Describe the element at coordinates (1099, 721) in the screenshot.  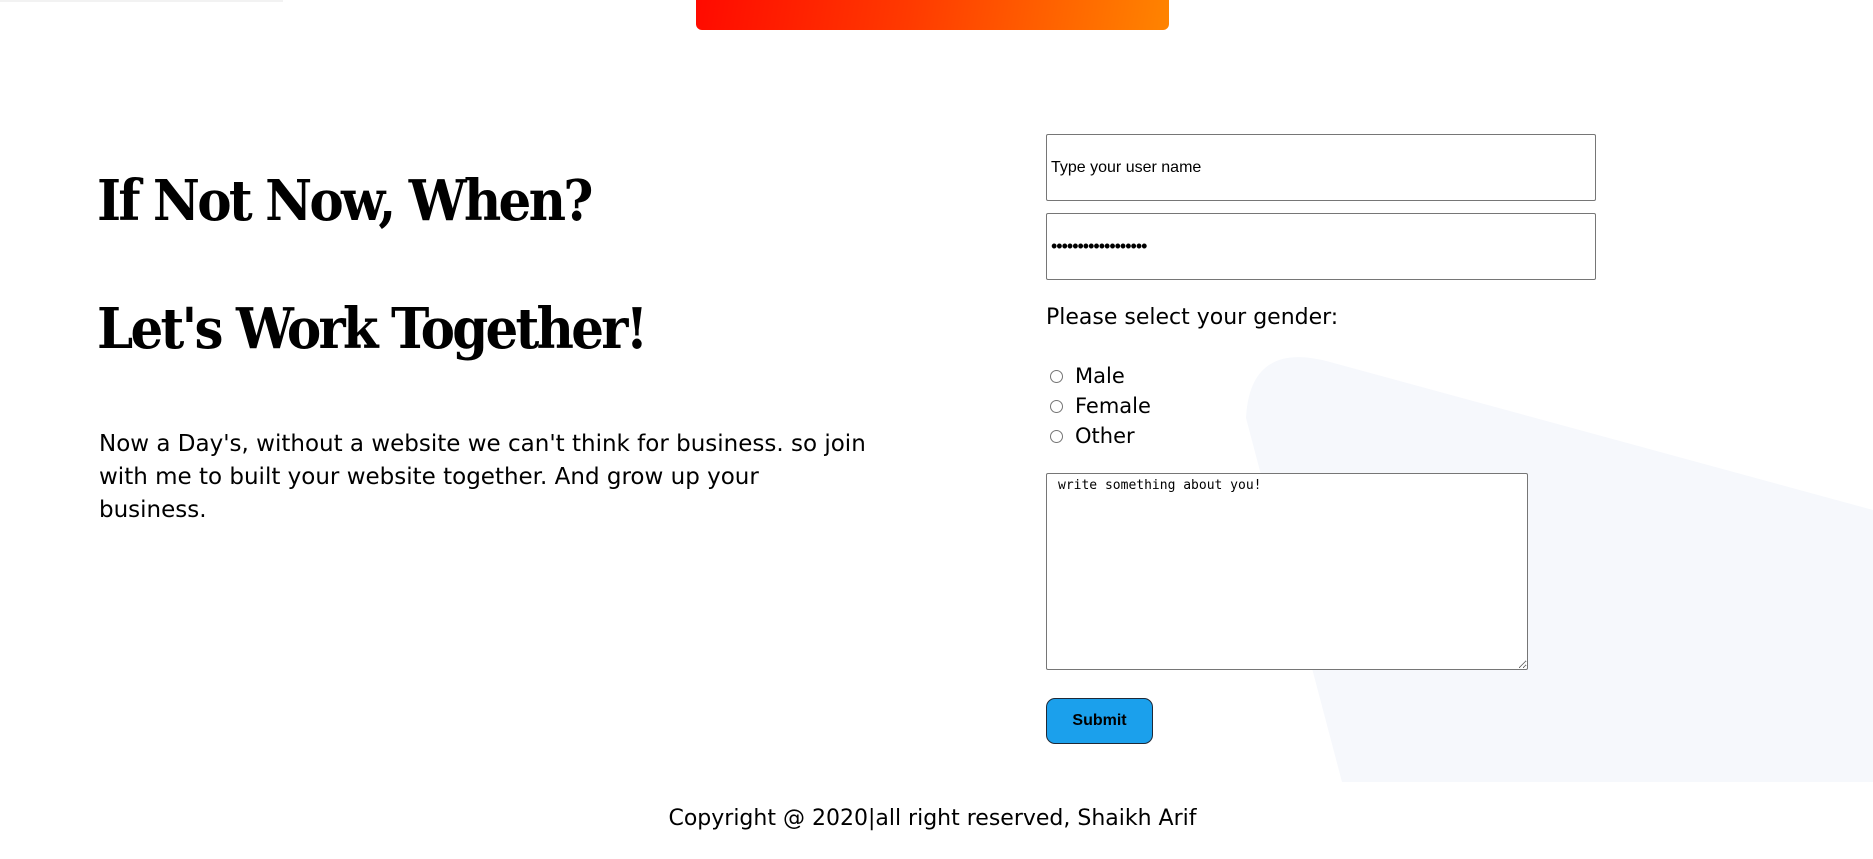
I see `submit-button: Submit` at that location.